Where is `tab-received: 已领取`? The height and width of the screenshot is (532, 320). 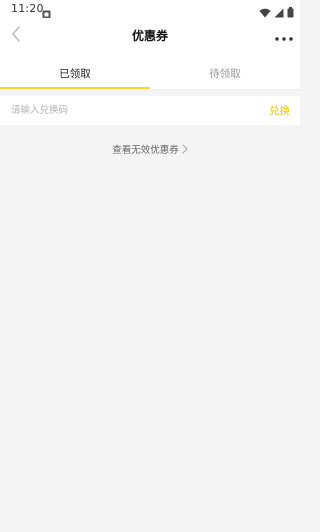 tab-received: 已领取 is located at coordinates (75, 71).